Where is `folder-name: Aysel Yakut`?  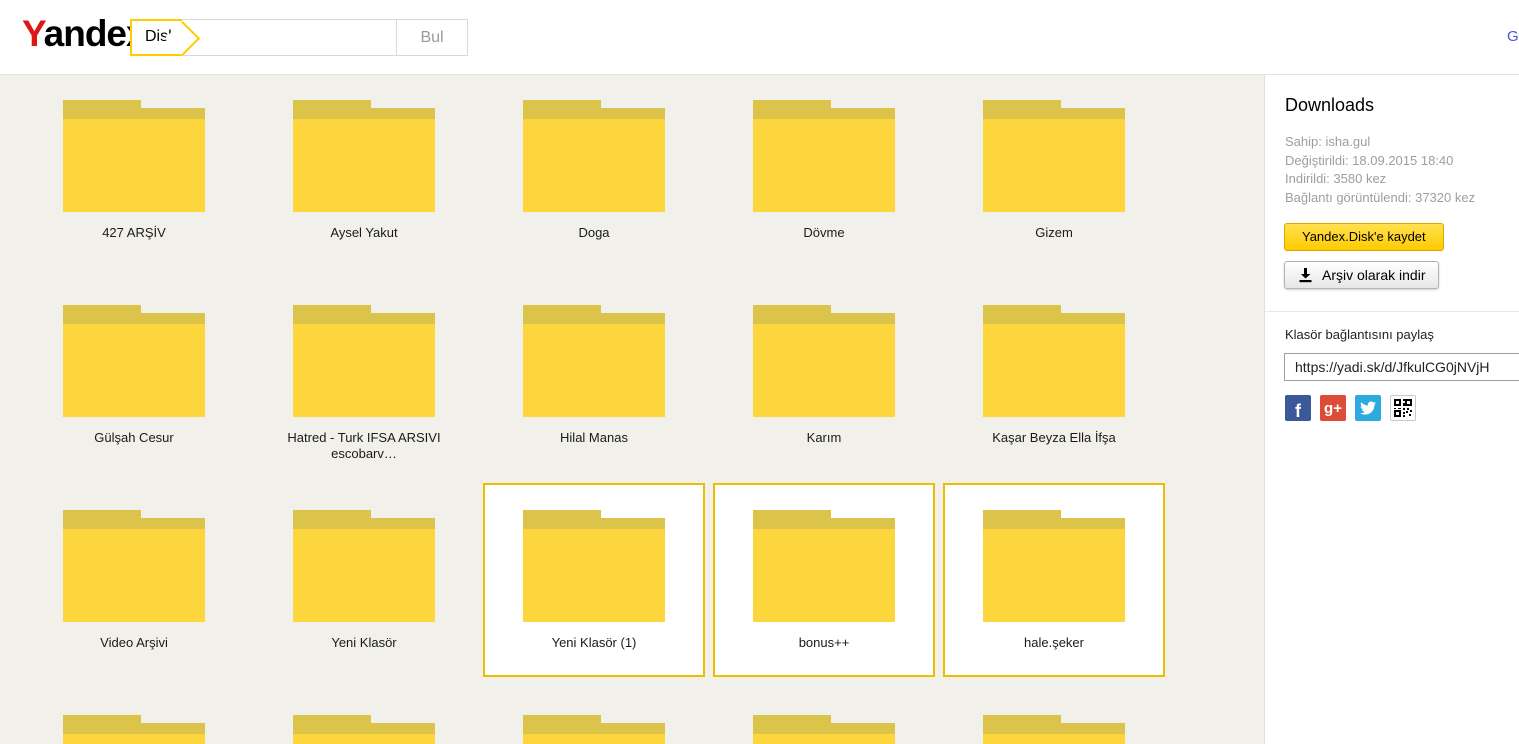 folder-name: Aysel Yakut is located at coordinates (364, 232).